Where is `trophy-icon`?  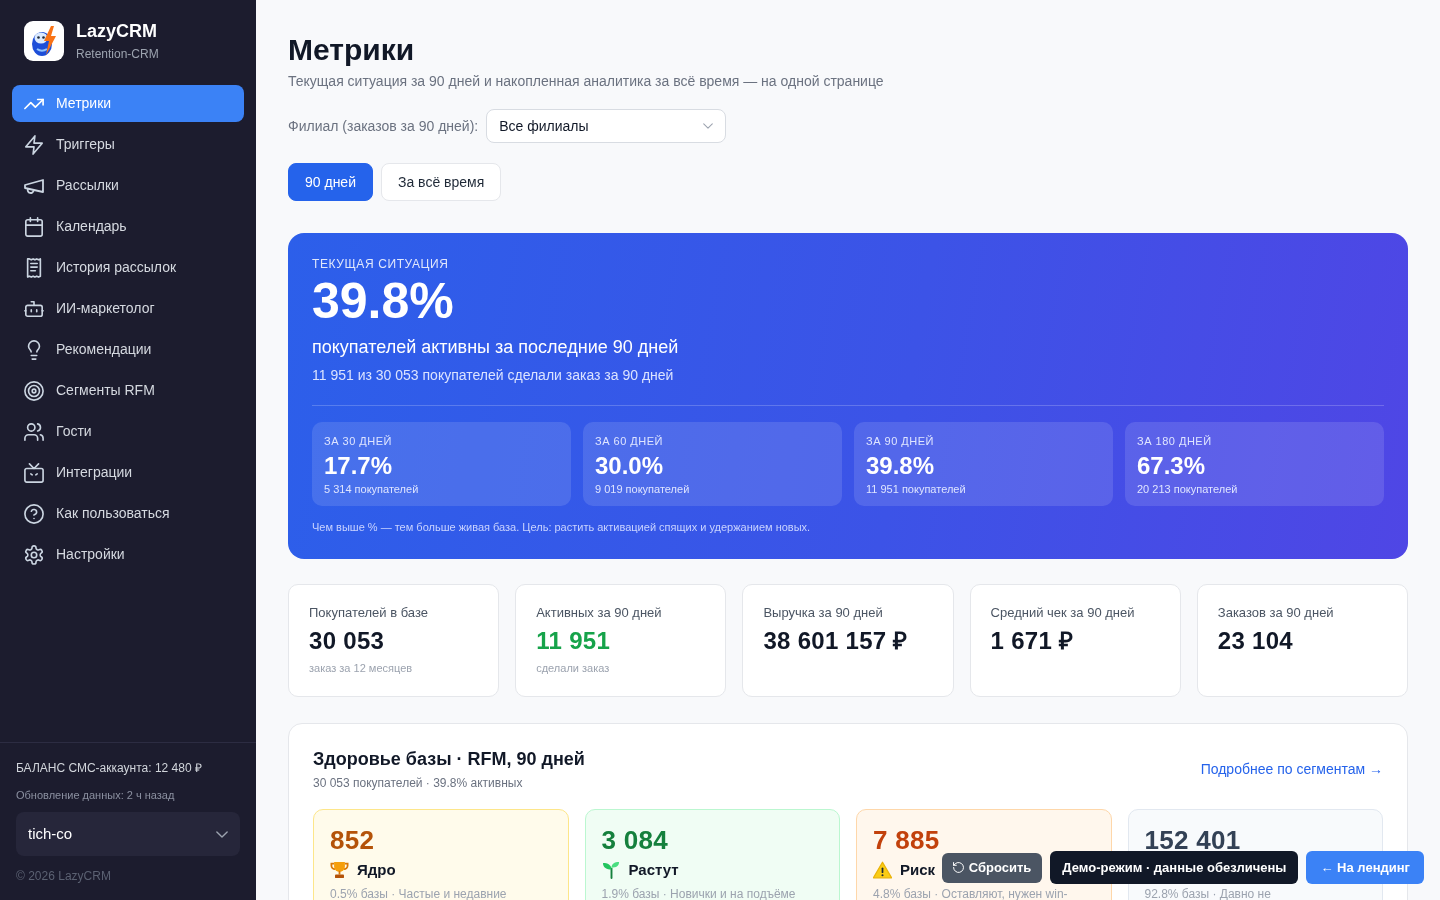 trophy-icon is located at coordinates (339, 870).